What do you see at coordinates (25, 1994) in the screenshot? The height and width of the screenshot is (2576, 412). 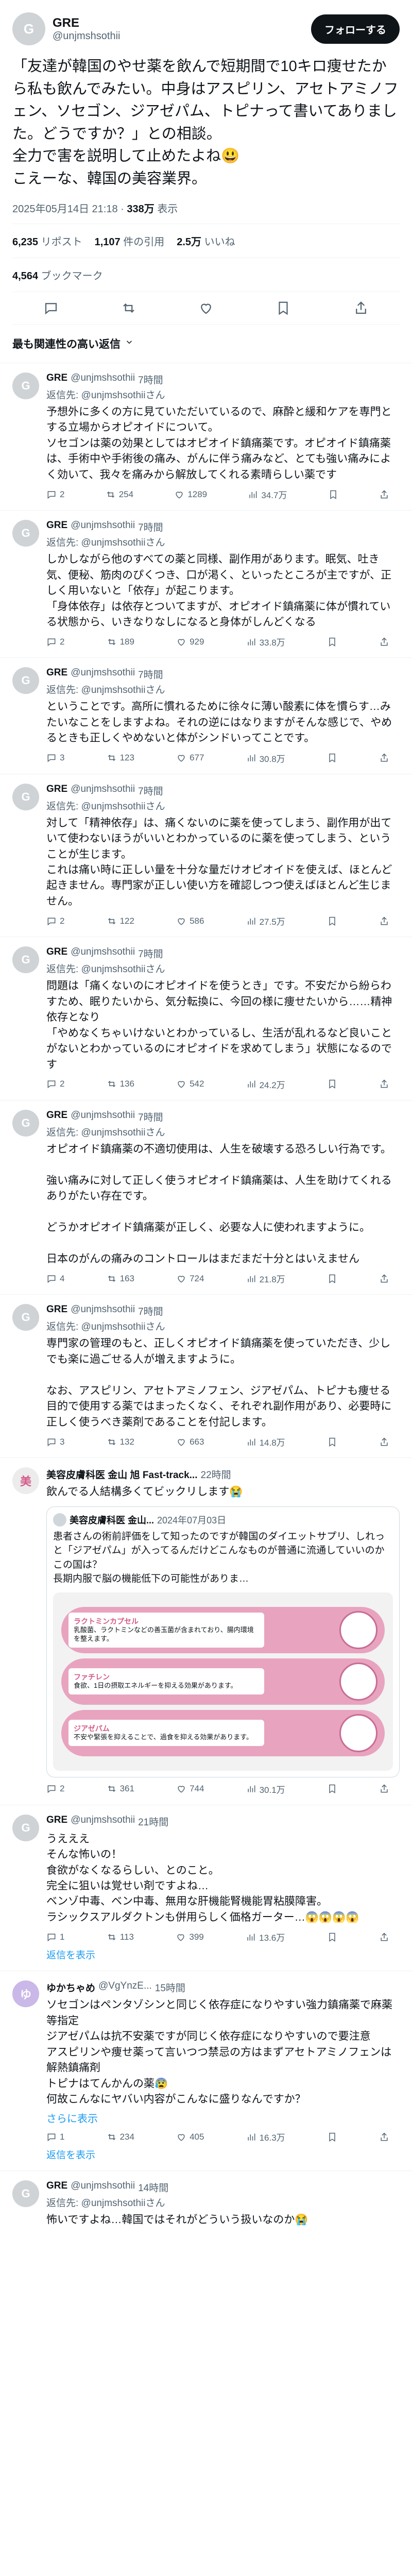 I see `avatar: ゆ` at bounding box center [25, 1994].